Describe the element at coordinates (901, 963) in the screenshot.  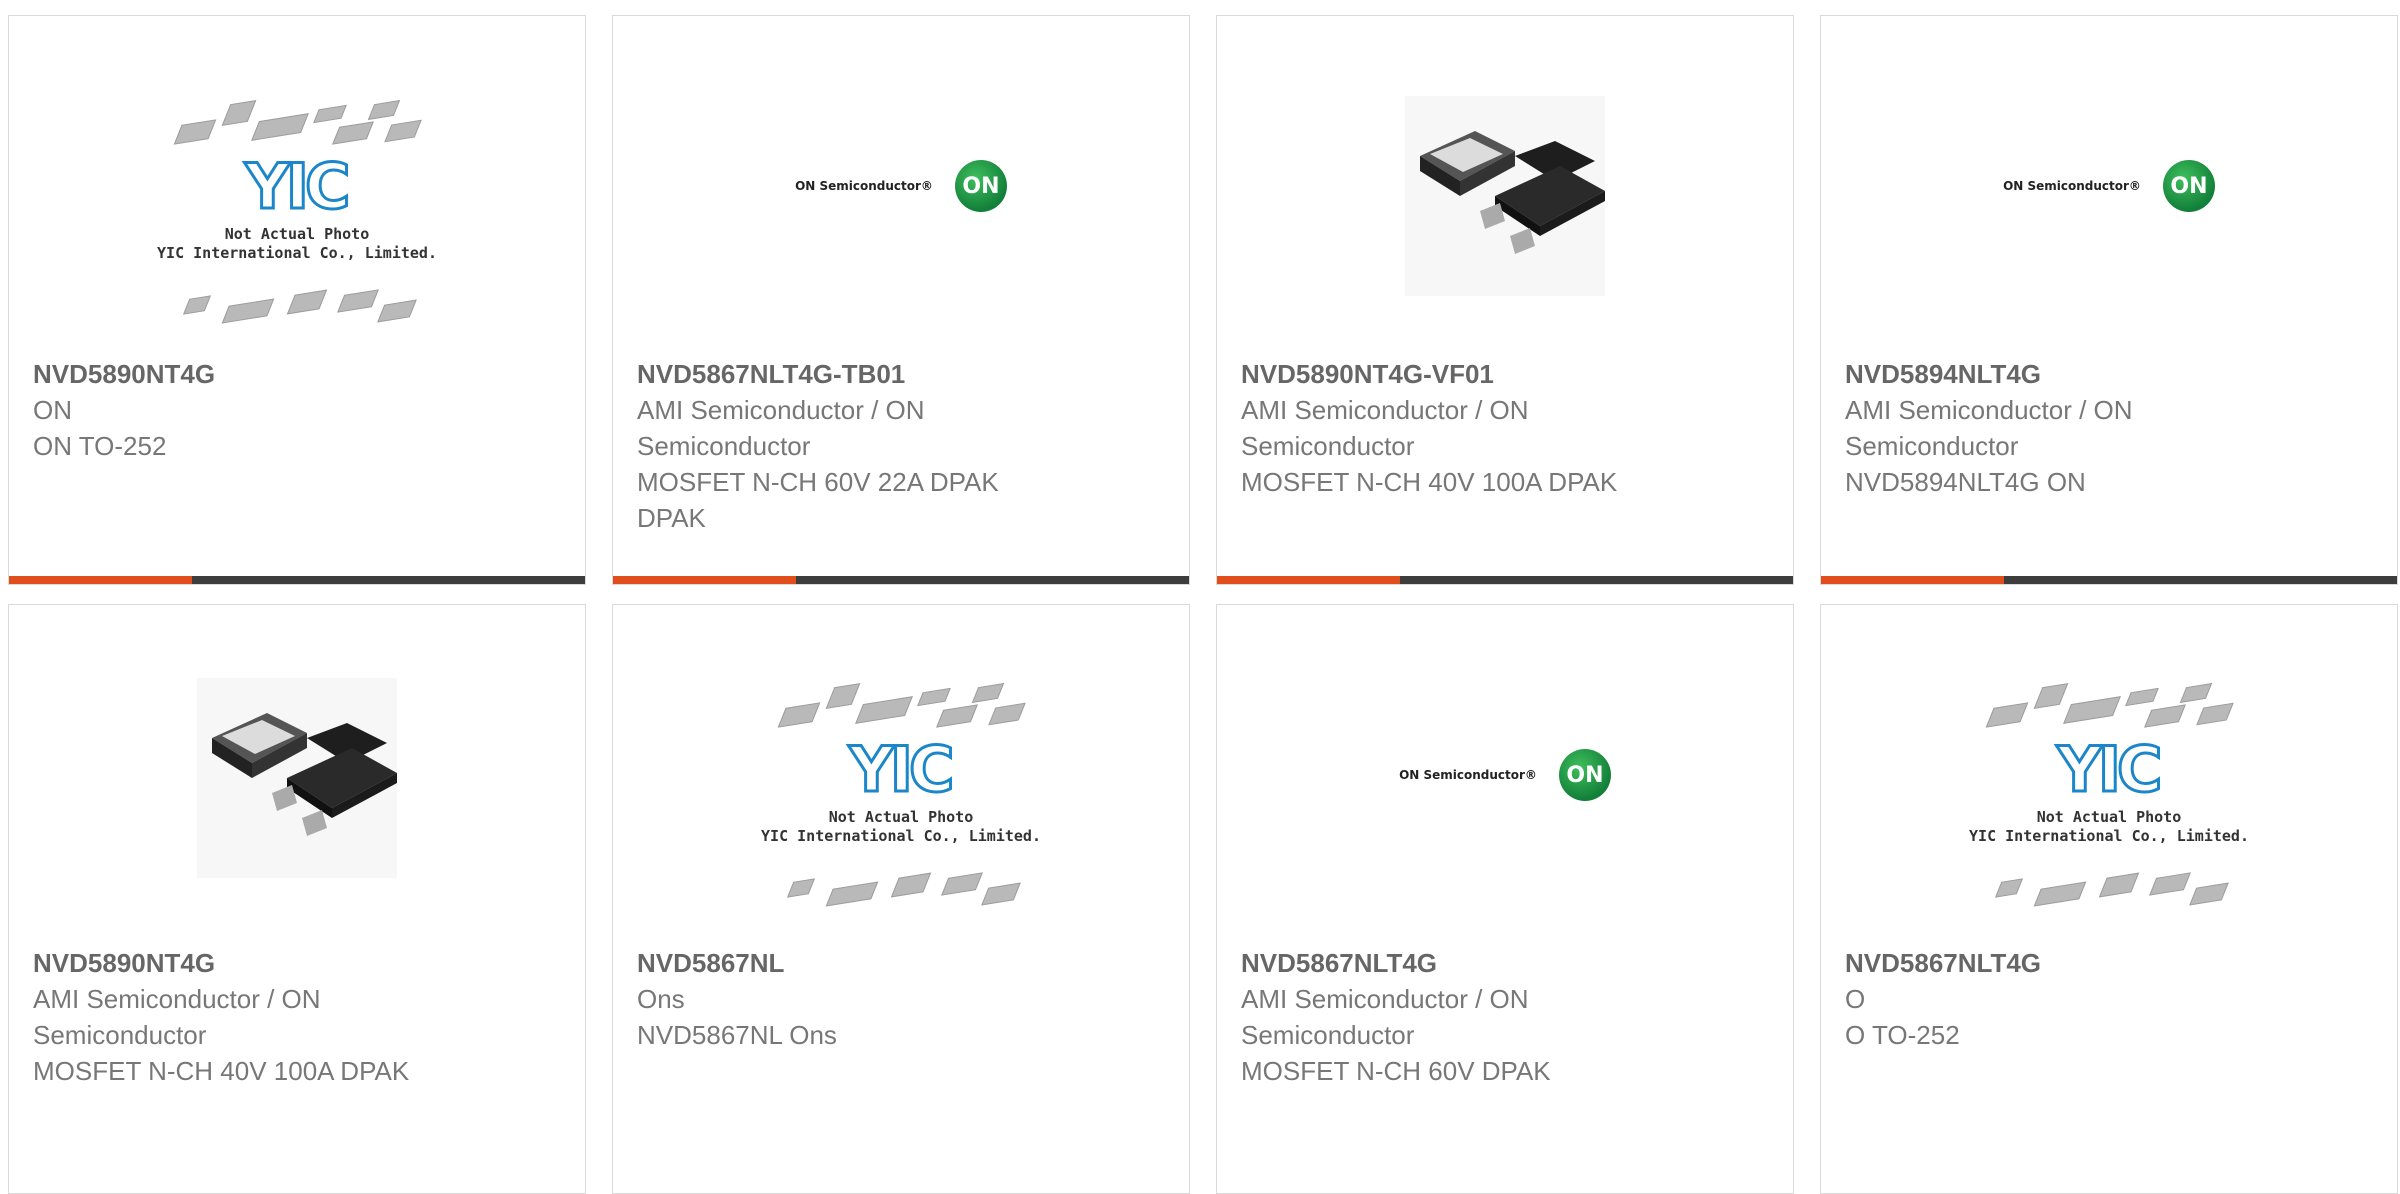
I see `part-number: NVD5867NL` at that location.